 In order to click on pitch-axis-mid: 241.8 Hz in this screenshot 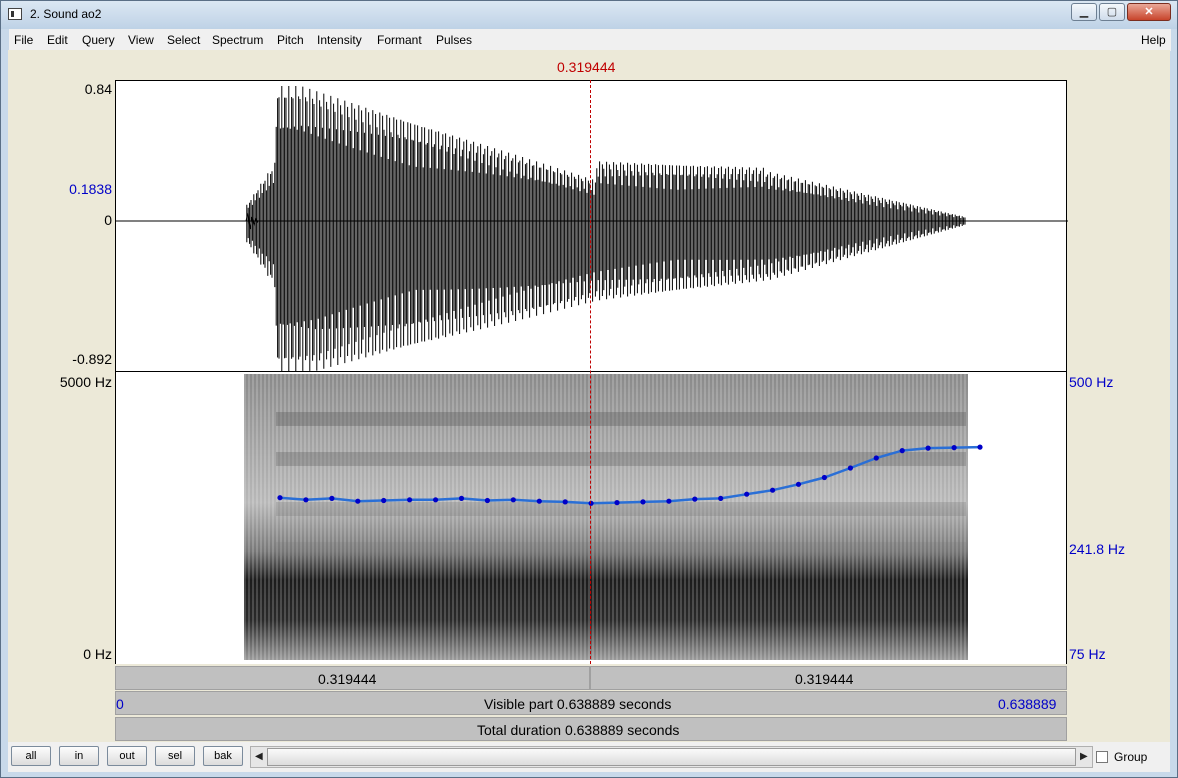, I will do `click(1097, 549)`.